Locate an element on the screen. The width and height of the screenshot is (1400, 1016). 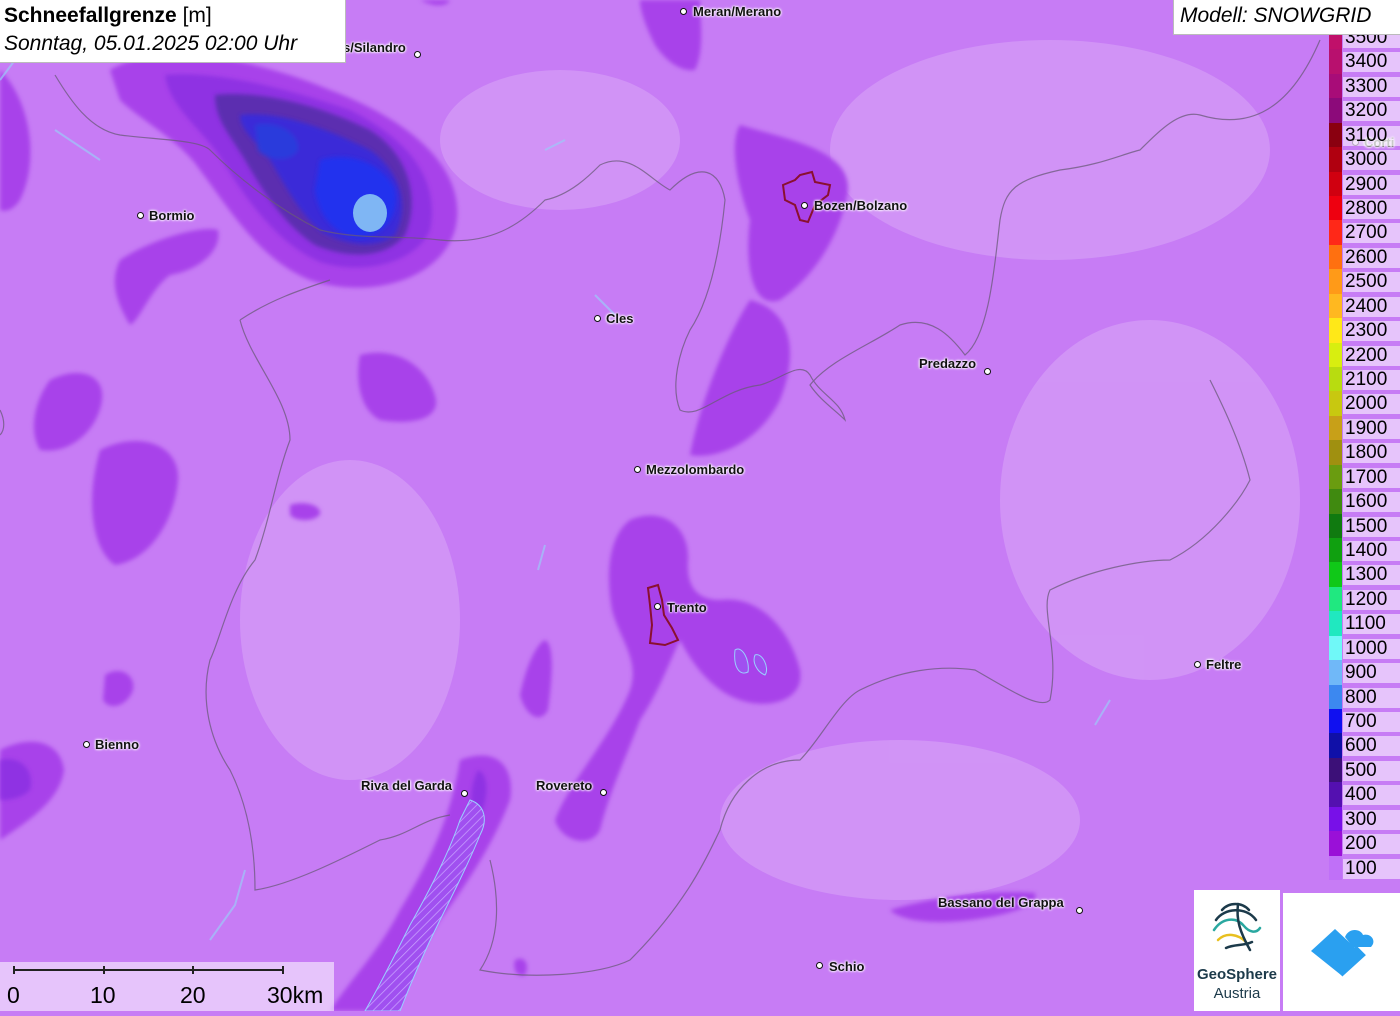
geosphere-austria-logo: GeoSphere Austria is located at coordinates (1237, 950).